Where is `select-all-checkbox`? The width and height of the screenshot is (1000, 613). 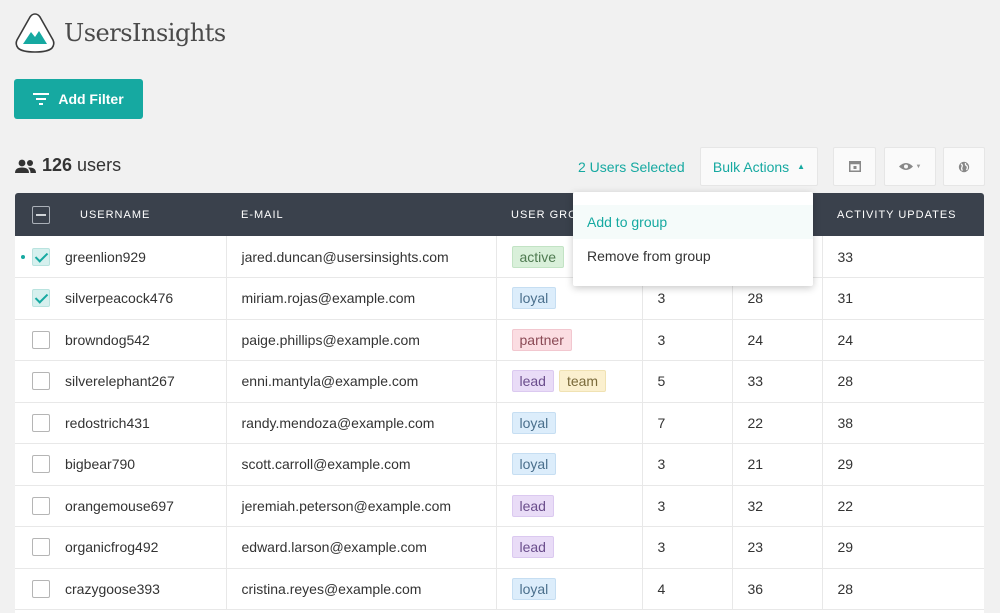
select-all-checkbox is located at coordinates (41, 214).